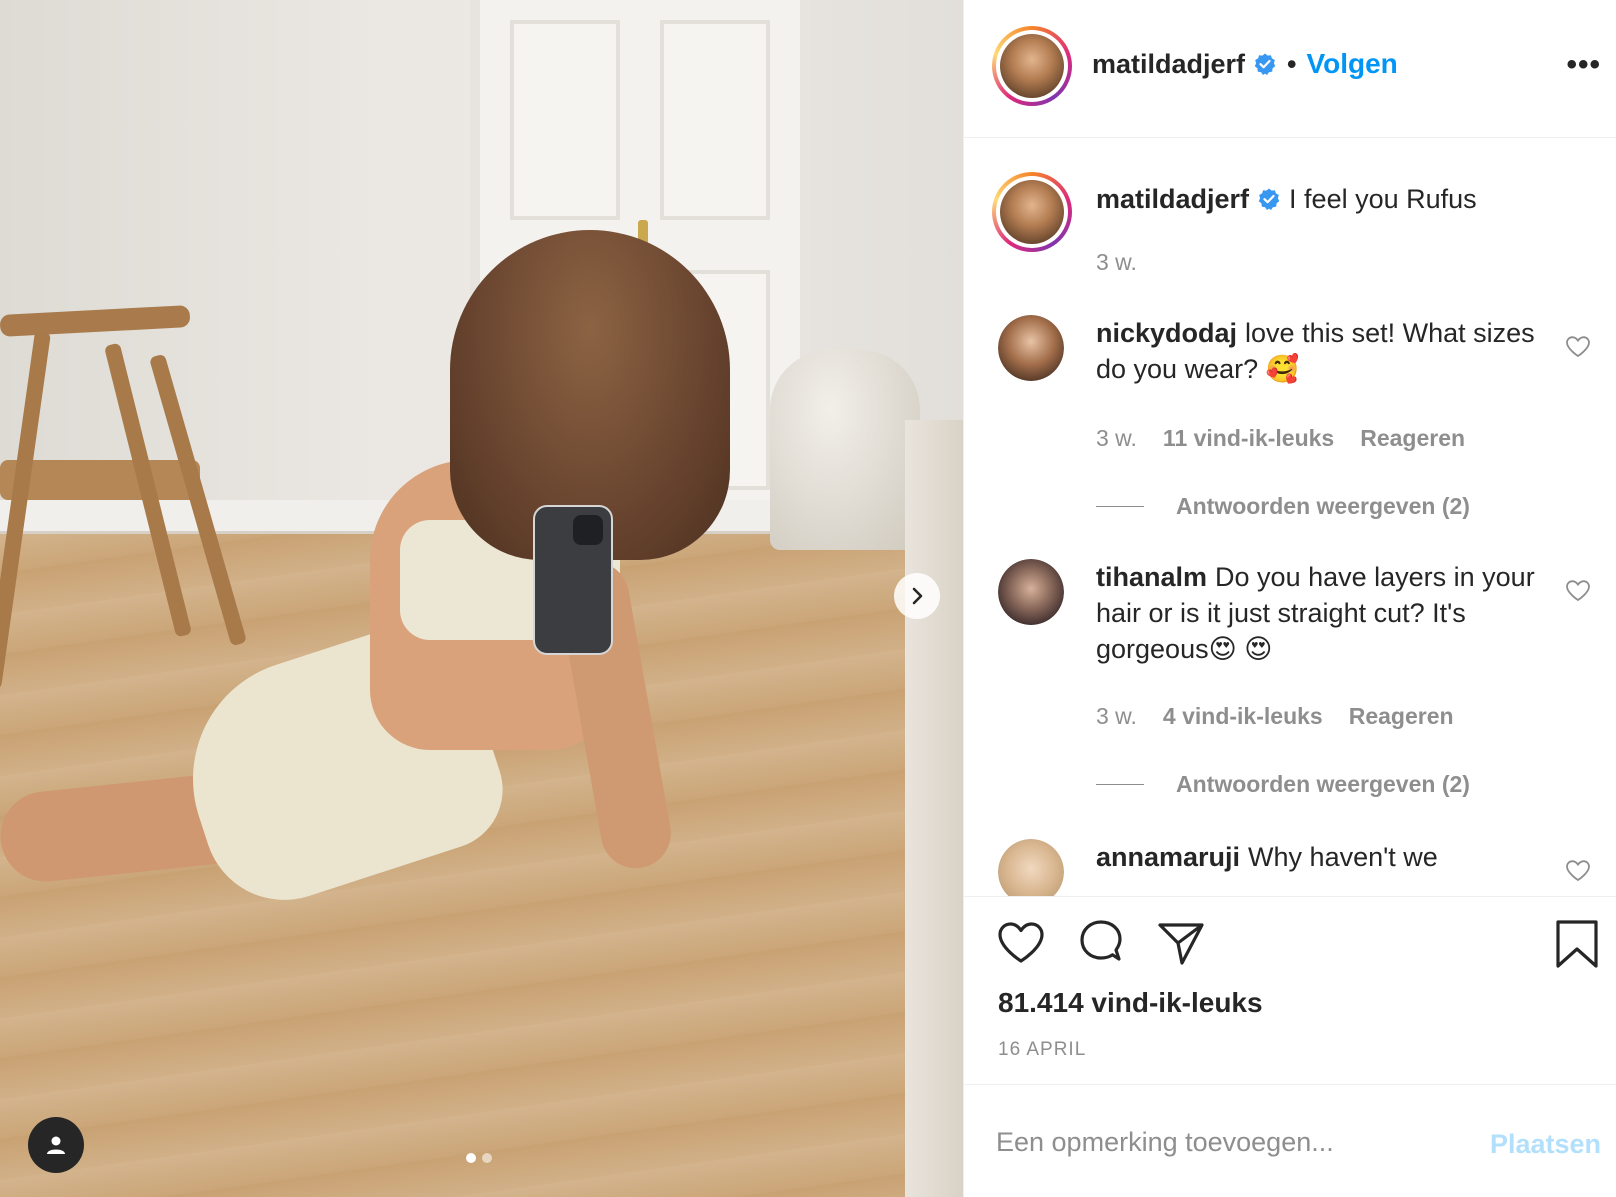  Describe the element at coordinates (1545, 1144) in the screenshot. I see `post-comment-button: Plaatsen` at that location.